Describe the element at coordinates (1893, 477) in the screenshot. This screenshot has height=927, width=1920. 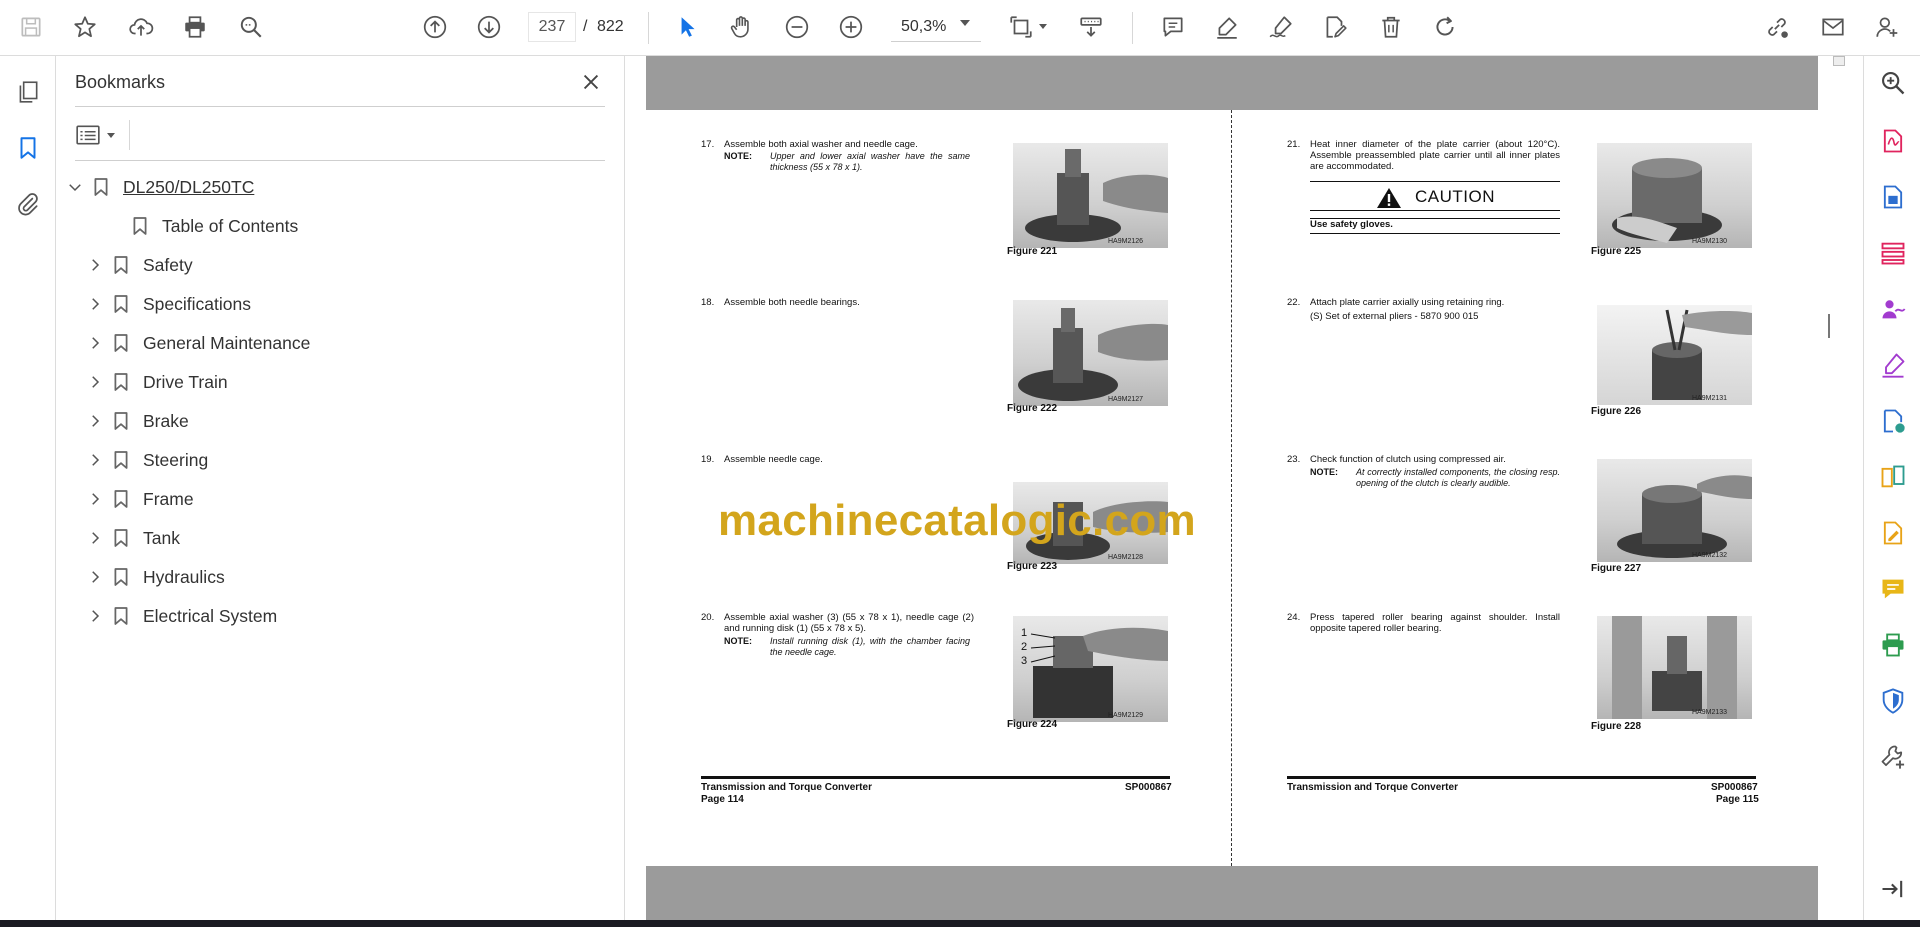
I see `compare-icon` at that location.